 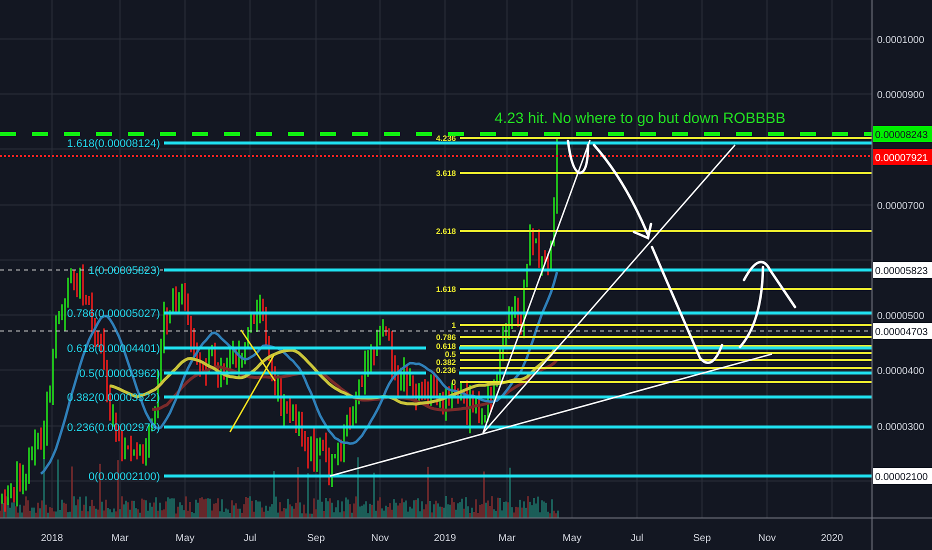 I want to click on time-tick-label: 2018, so click(x=52, y=538).